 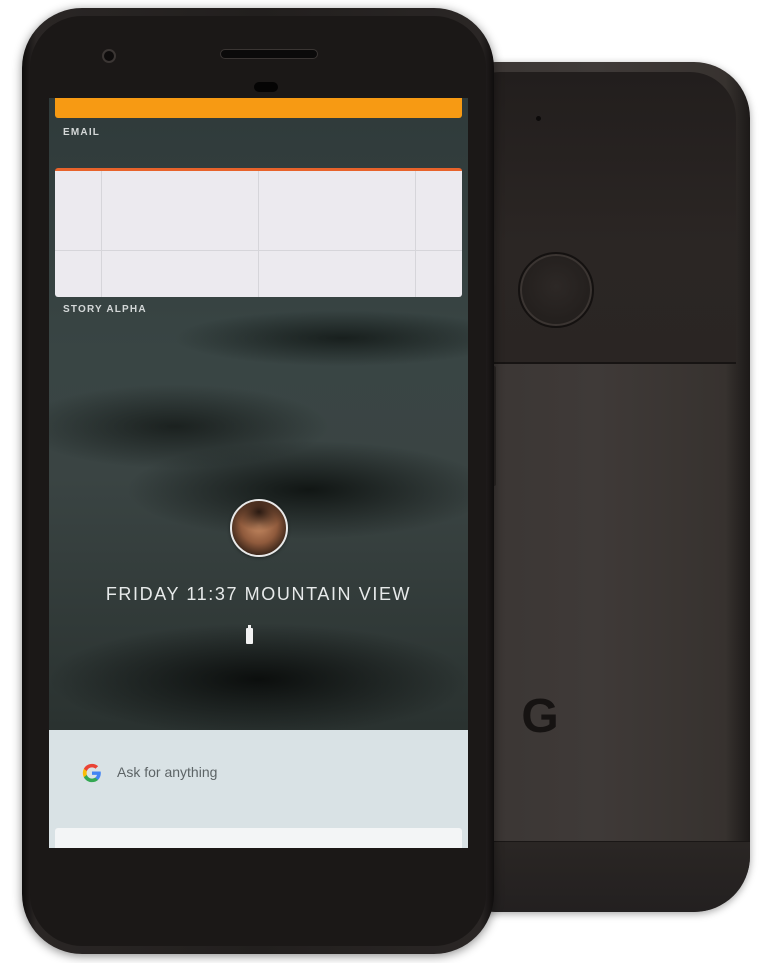 What do you see at coordinates (269, 54) in the screenshot?
I see `earpiece-speaker` at bounding box center [269, 54].